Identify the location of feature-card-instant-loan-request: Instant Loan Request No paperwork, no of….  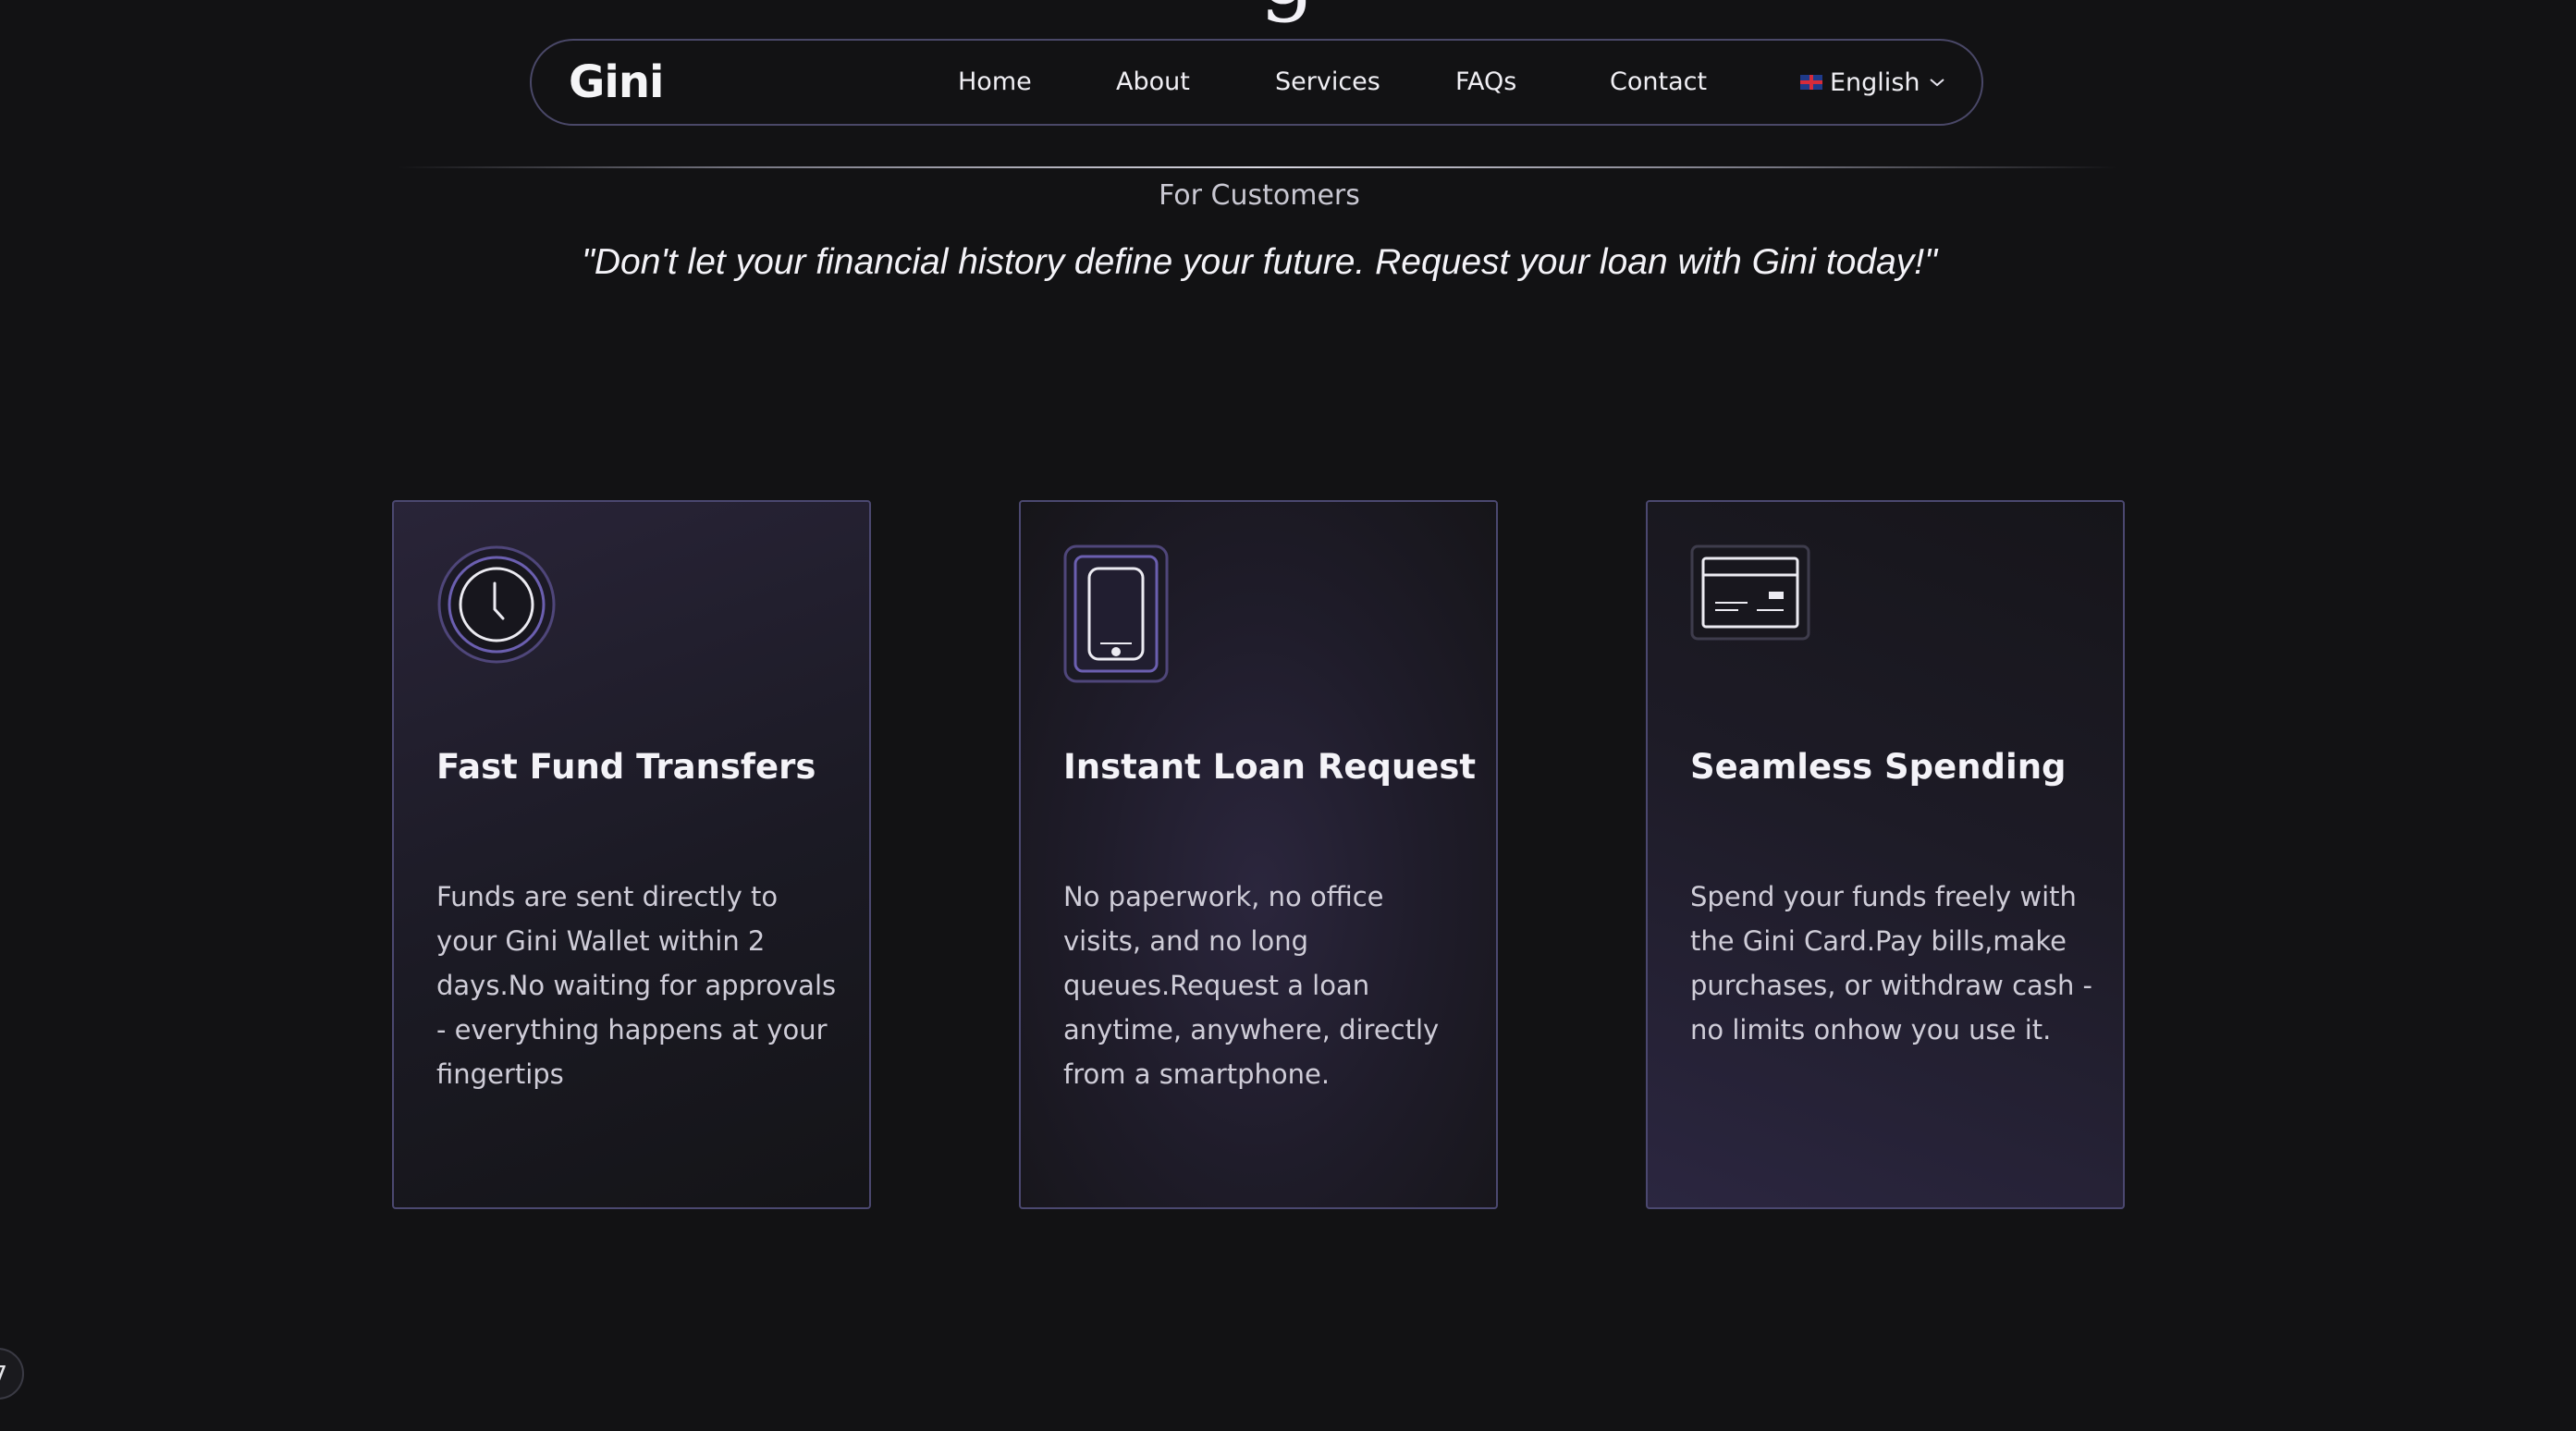
(1258, 854).